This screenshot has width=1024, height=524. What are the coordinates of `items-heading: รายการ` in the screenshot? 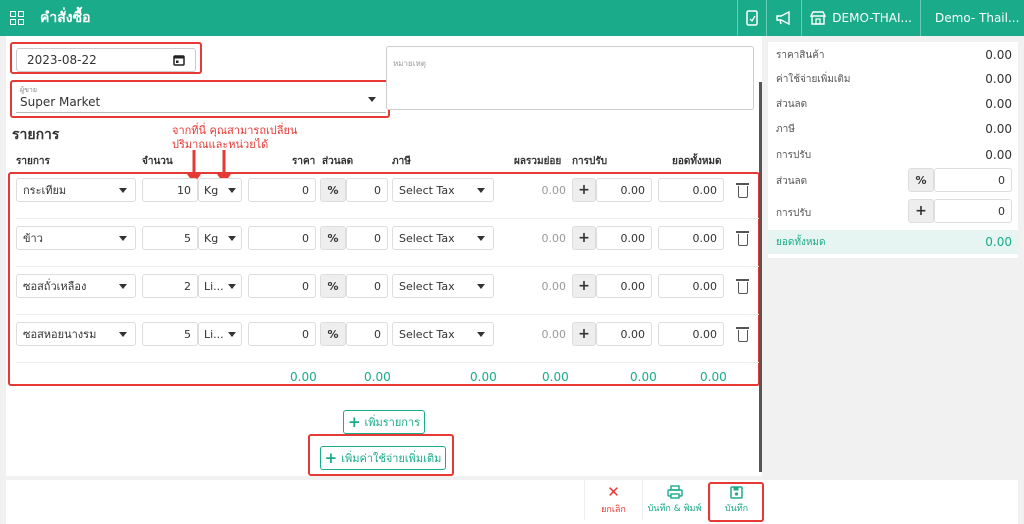 It's located at (36, 135).